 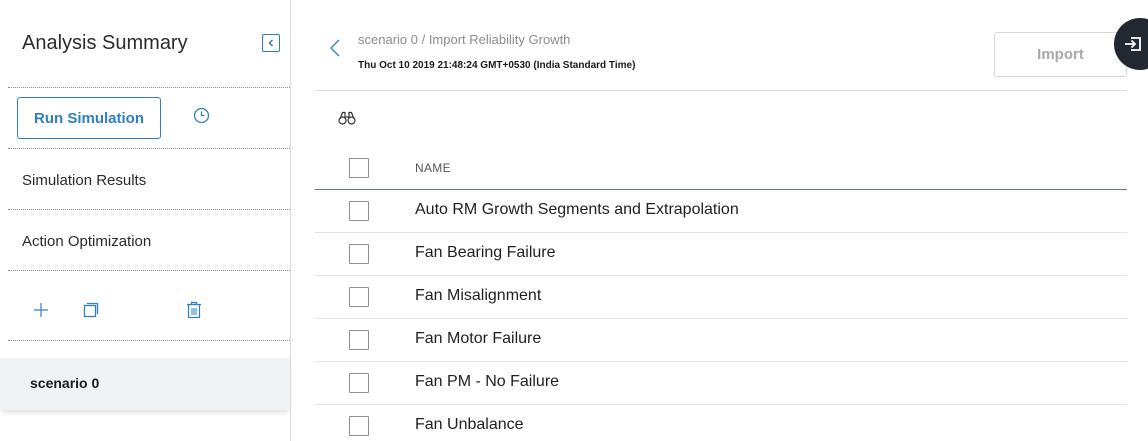 I want to click on collapse-sidebar-icon, so click(x=271, y=43).